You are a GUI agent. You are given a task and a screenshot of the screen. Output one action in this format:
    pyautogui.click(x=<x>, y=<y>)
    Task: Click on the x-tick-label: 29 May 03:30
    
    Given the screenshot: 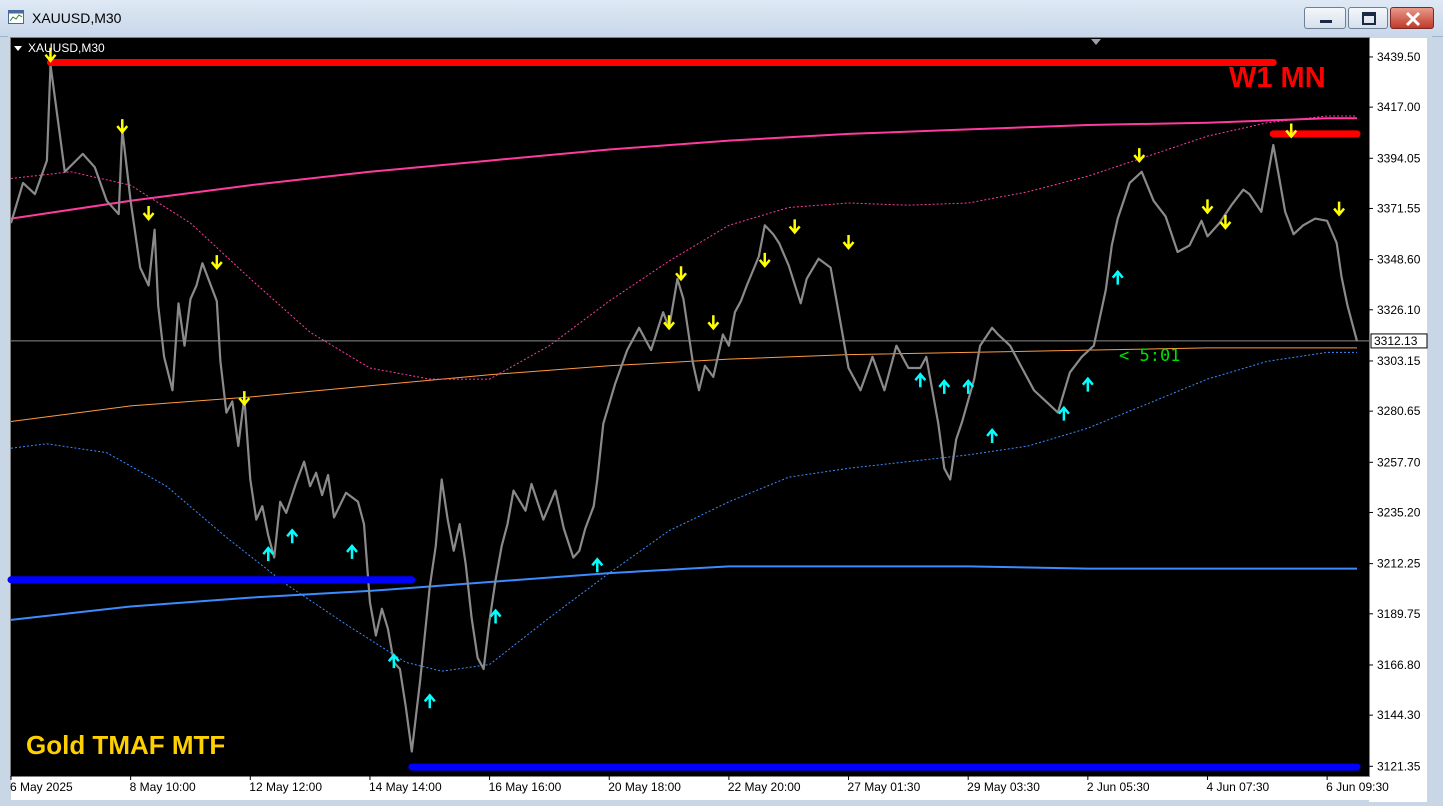 What is the action you would take?
    pyautogui.click(x=1003, y=787)
    